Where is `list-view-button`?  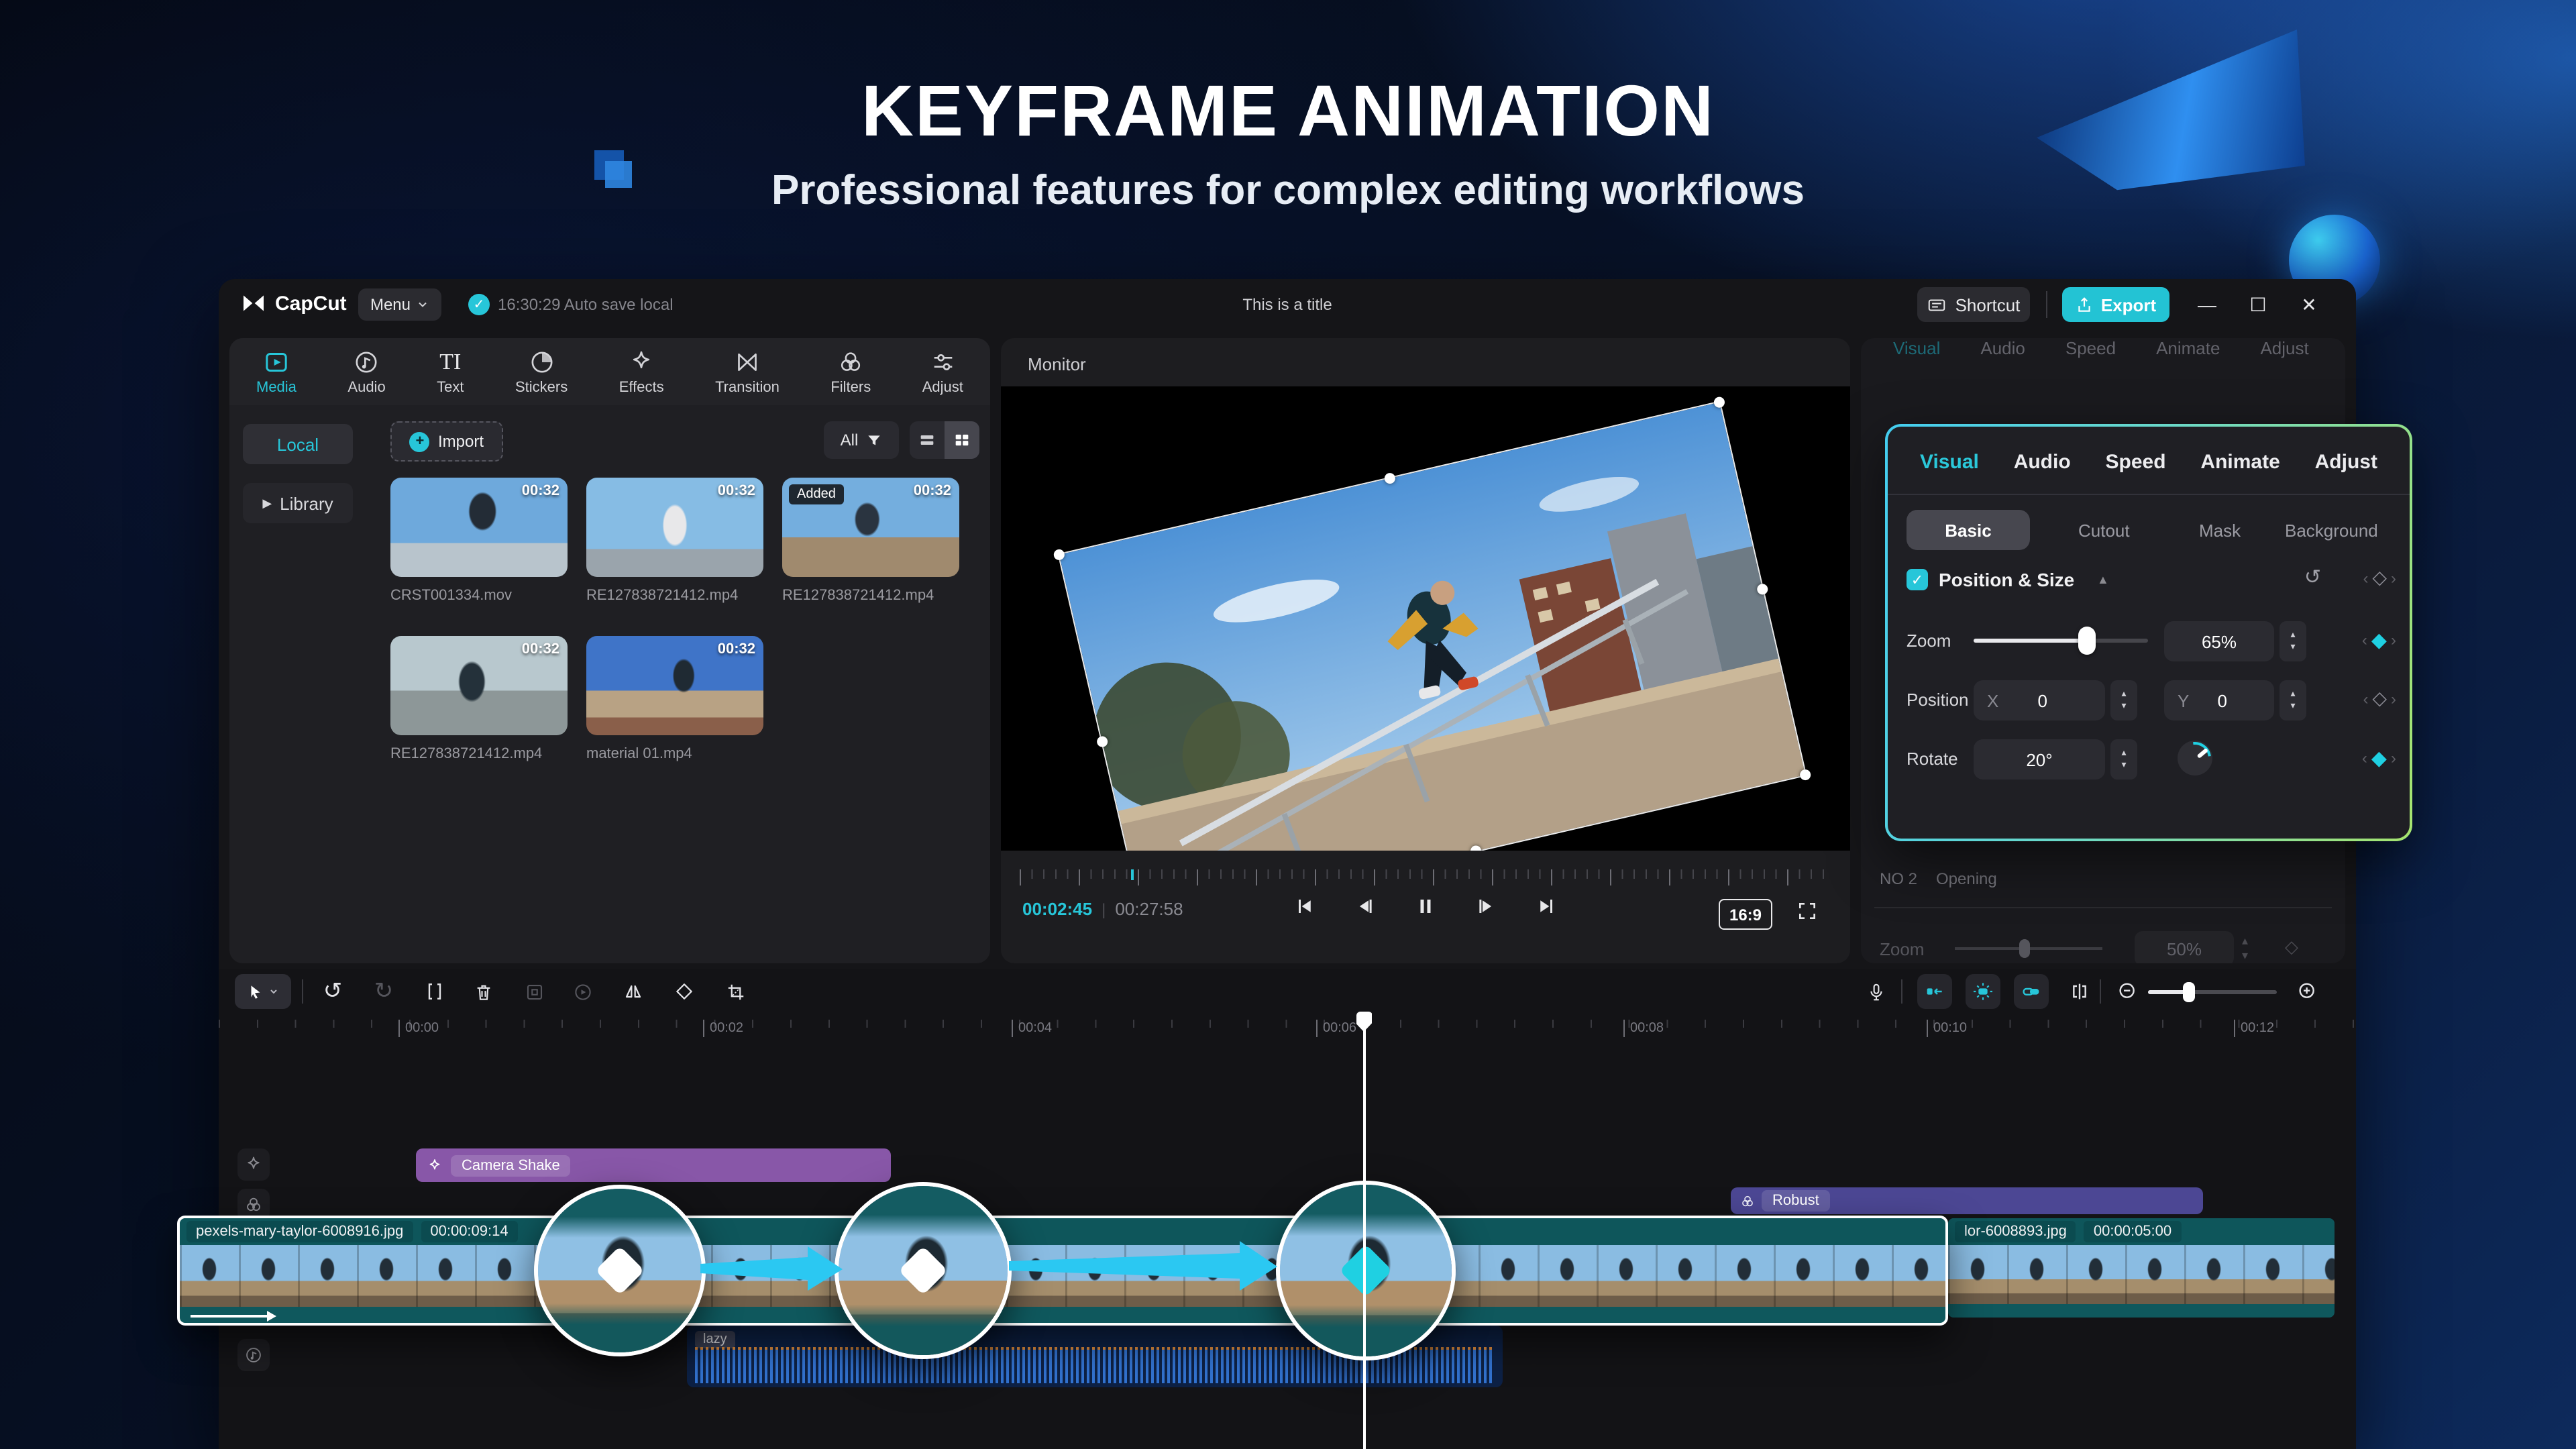
list-view-button is located at coordinates (927, 440).